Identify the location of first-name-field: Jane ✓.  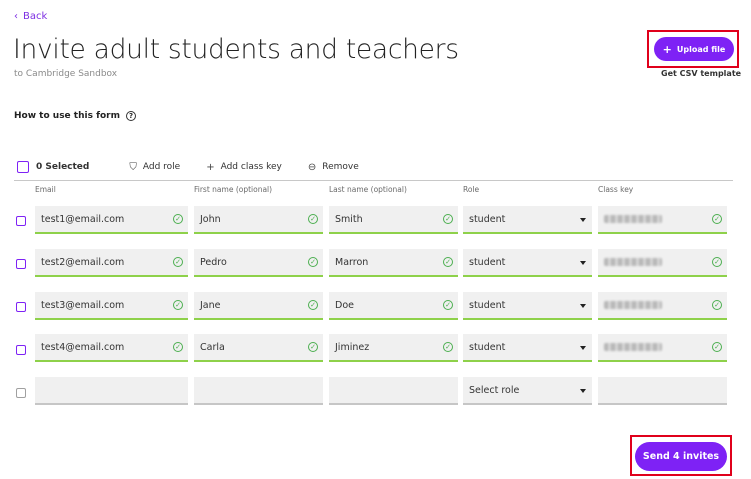
(258, 306).